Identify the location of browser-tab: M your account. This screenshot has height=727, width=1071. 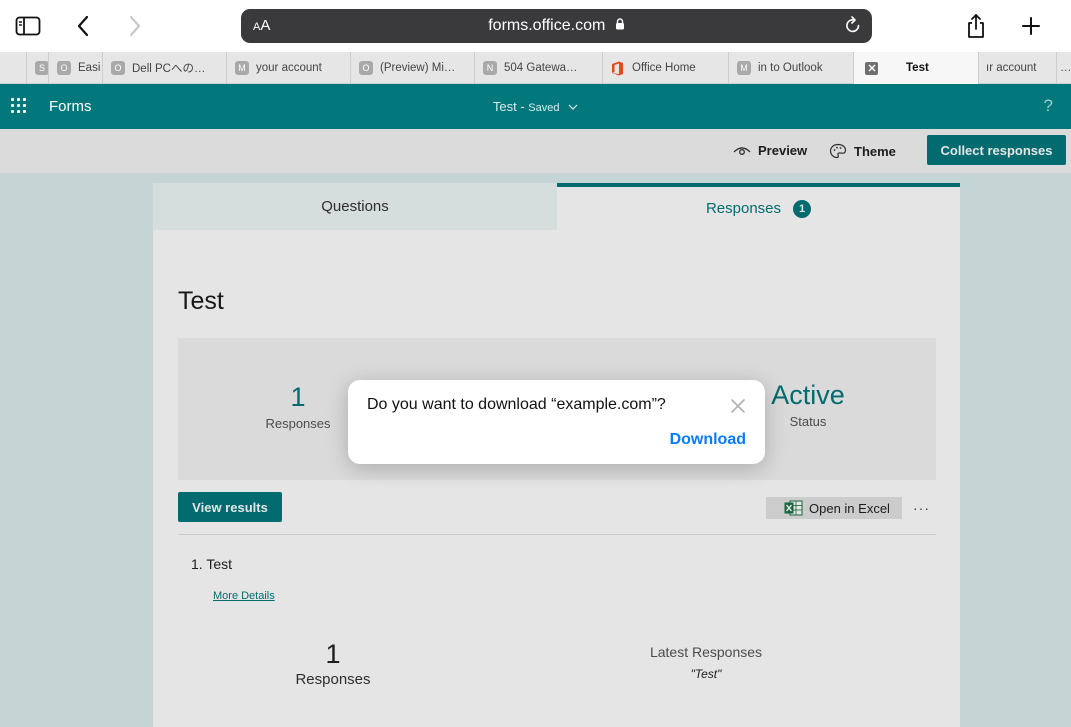
(288, 68).